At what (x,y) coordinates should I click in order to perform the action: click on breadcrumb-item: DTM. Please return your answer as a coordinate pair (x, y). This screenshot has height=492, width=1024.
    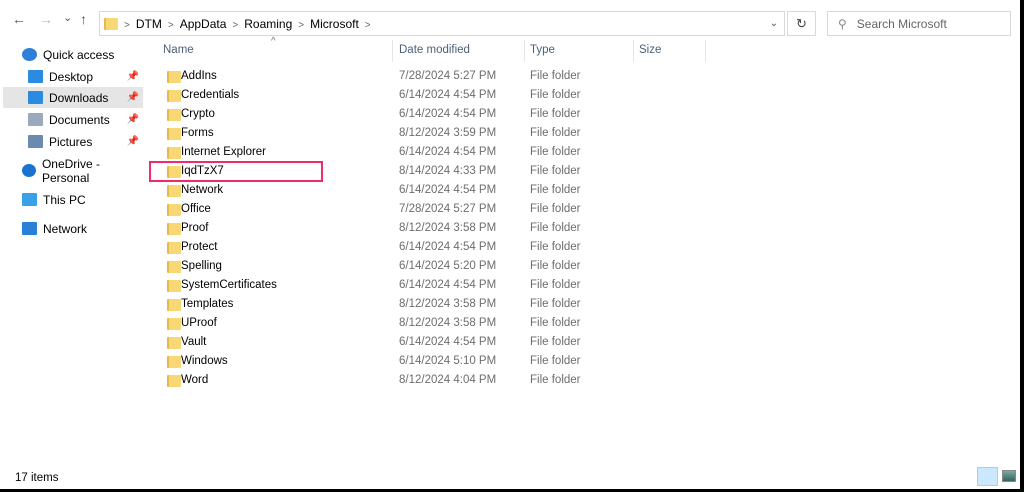
    Looking at the image, I should click on (149, 24).